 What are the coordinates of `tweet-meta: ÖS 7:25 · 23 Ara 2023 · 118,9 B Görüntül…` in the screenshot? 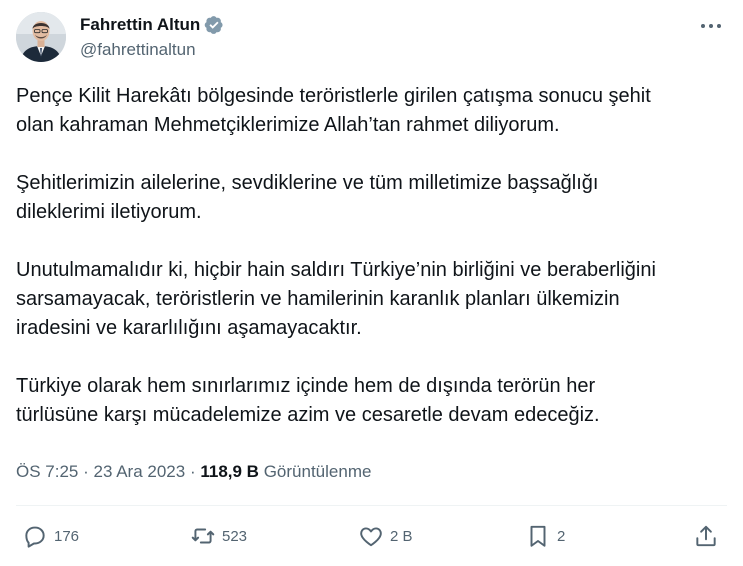 It's located at (193, 472).